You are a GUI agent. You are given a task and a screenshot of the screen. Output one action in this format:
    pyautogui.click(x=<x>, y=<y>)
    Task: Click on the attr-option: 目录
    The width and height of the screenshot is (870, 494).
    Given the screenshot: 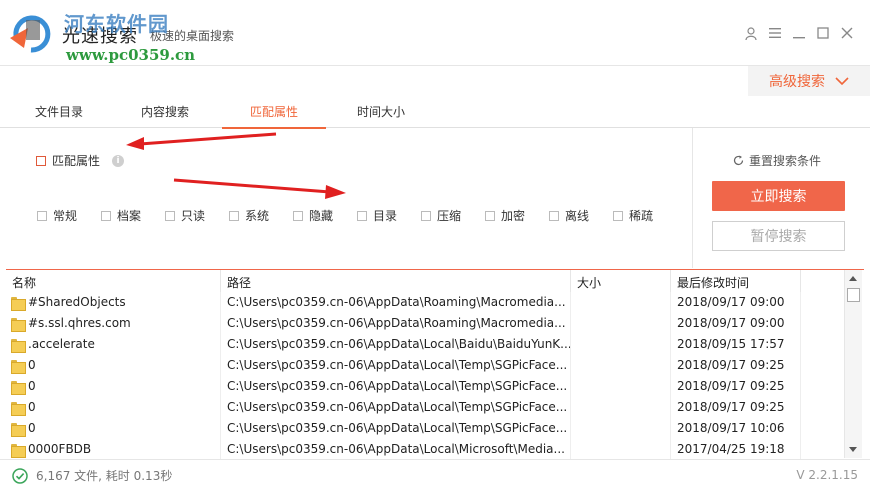 What is the action you would take?
    pyautogui.click(x=377, y=215)
    